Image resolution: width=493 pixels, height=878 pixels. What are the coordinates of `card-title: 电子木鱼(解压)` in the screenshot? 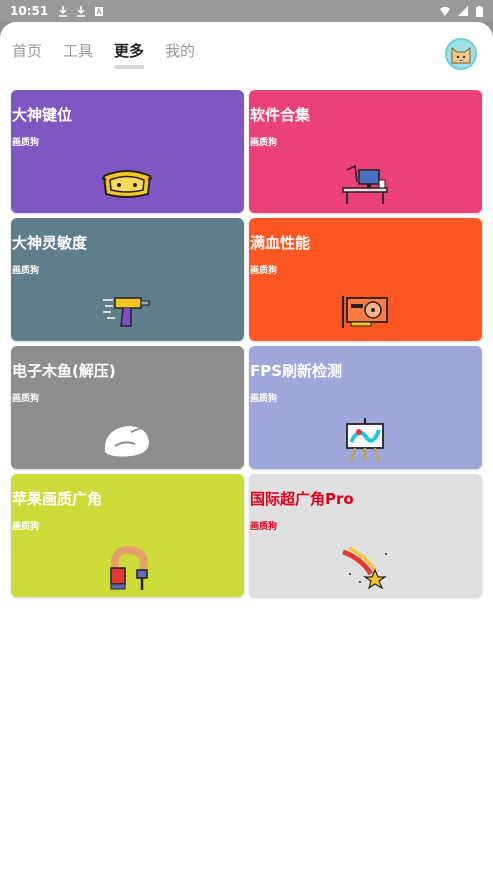 It's located at (64, 371).